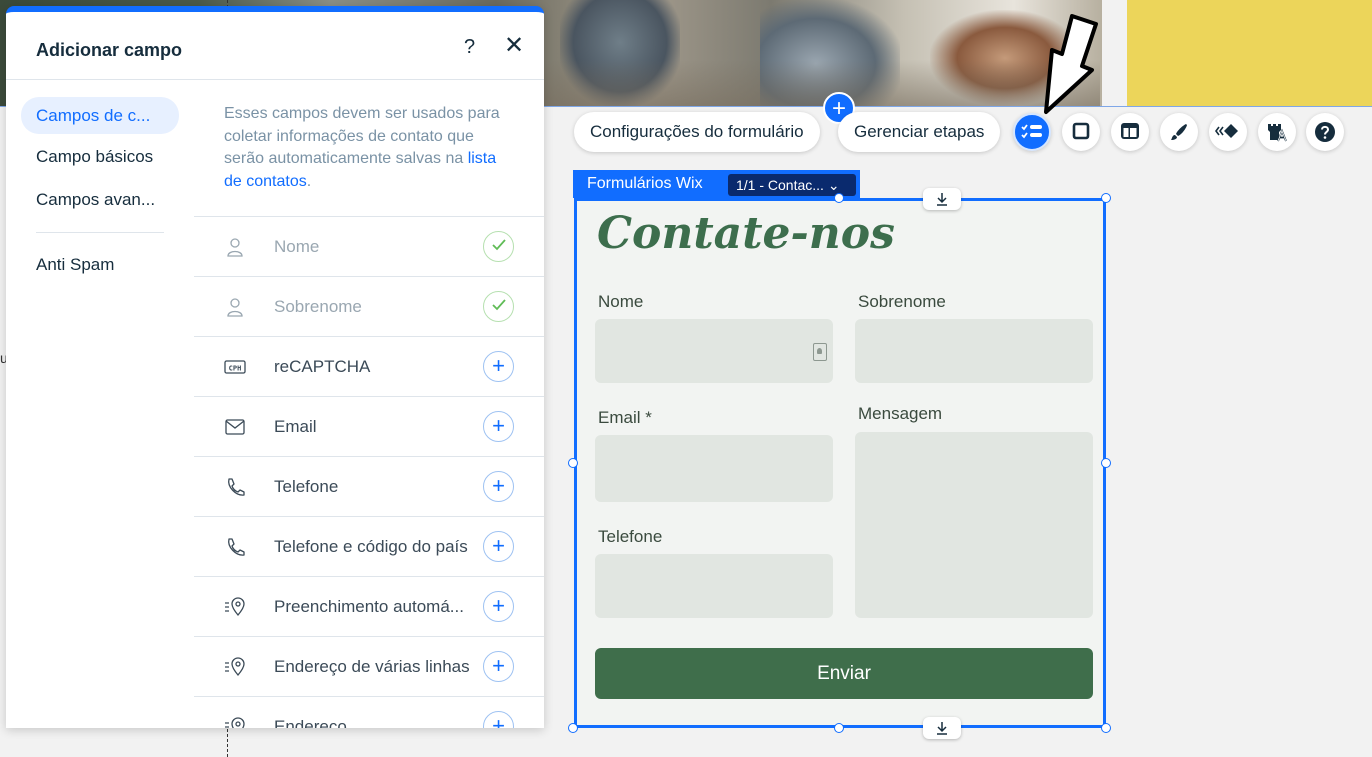 The image size is (1372, 757). I want to click on field-label: Telefone e código do país, so click(371, 546).